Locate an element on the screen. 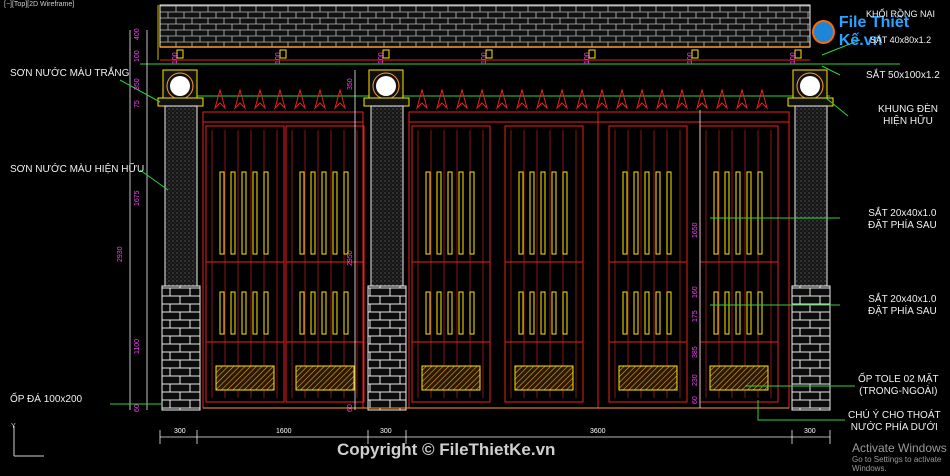 The image size is (950, 476). annotation-tole-line1: ỐP TOLE 02 MẶT is located at coordinates (898, 379).